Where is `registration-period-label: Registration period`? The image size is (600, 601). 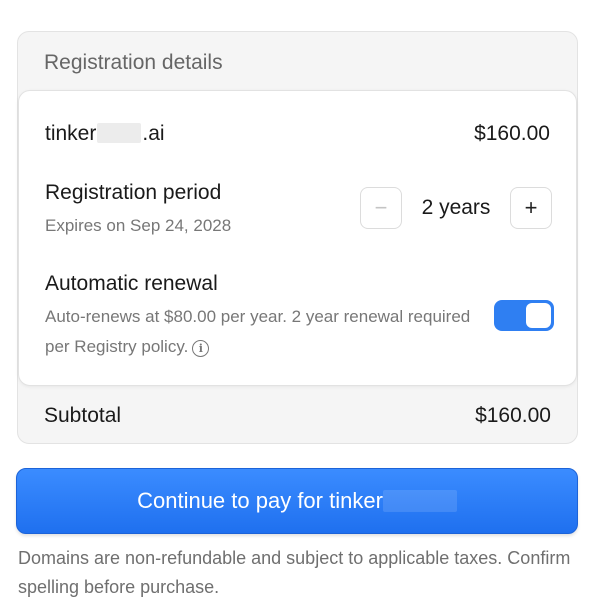
registration-period-label: Registration period is located at coordinates (133, 192).